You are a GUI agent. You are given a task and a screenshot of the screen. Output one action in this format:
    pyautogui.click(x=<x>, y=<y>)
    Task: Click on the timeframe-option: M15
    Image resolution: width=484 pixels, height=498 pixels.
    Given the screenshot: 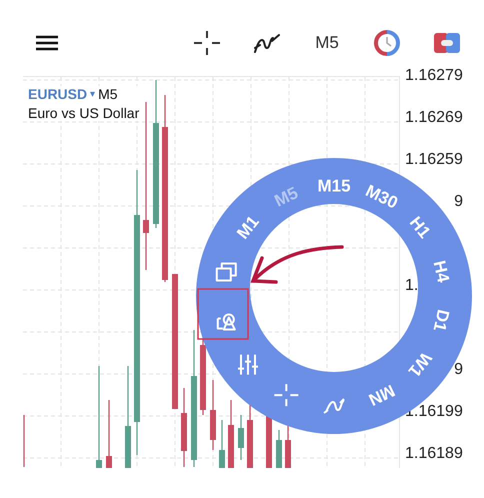 What is the action you would take?
    pyautogui.click(x=334, y=186)
    